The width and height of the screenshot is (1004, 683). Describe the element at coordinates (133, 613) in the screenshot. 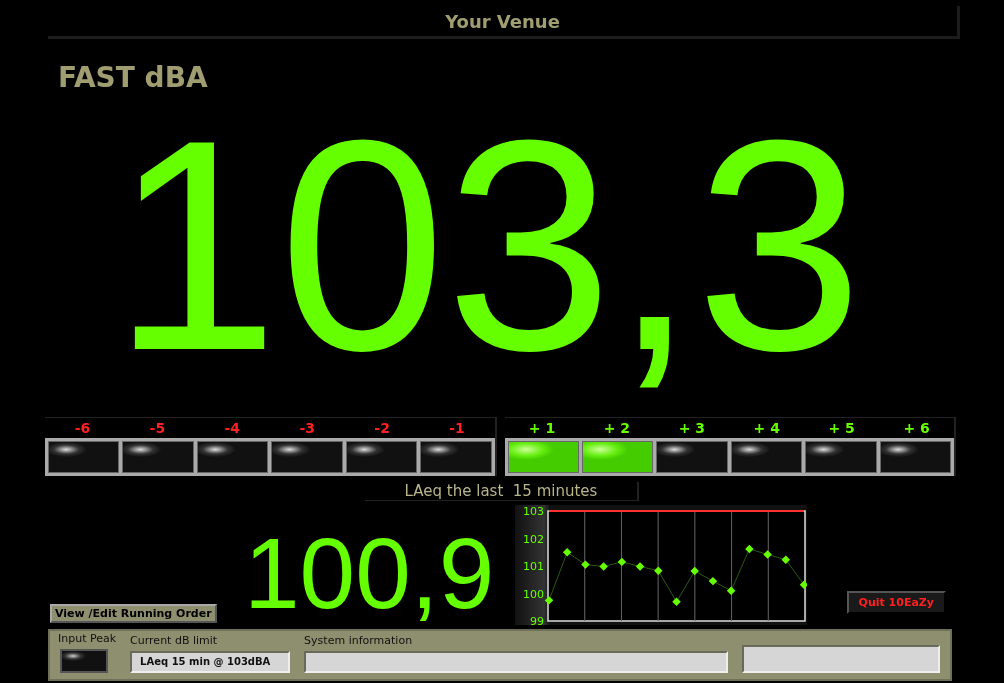

I see `running-order-button: View /Edit Running Order` at that location.